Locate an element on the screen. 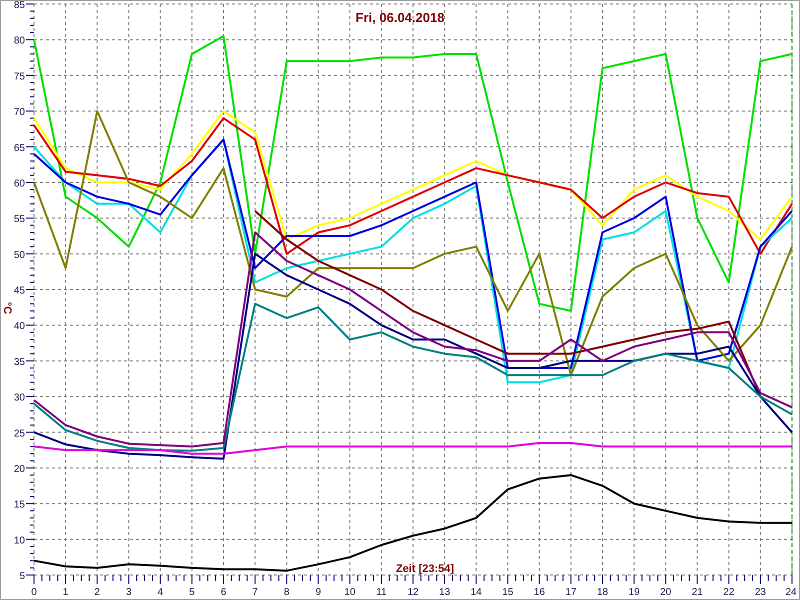 The width and height of the screenshot is (800, 600). tick-label: 60 is located at coordinates (19, 184).